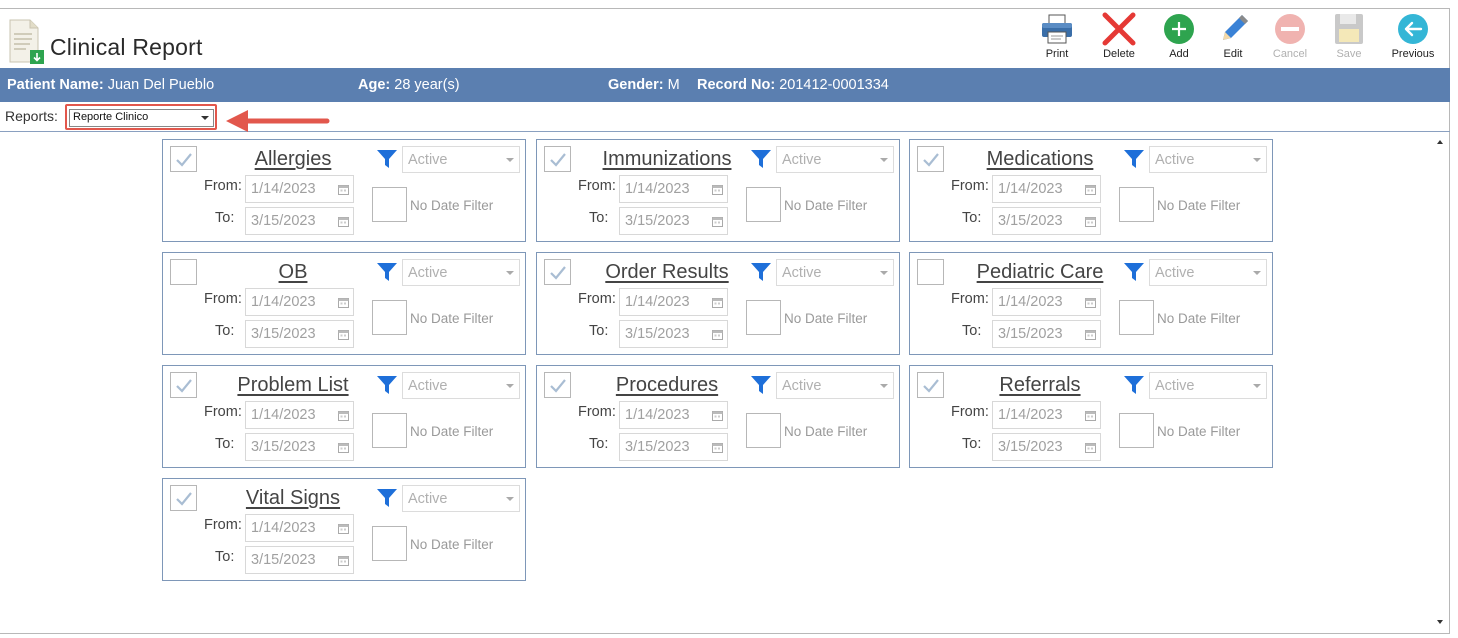 Image resolution: width=1458 pixels, height=638 pixels. What do you see at coordinates (1040, 159) in the screenshot?
I see `section-title-link: Medications` at bounding box center [1040, 159].